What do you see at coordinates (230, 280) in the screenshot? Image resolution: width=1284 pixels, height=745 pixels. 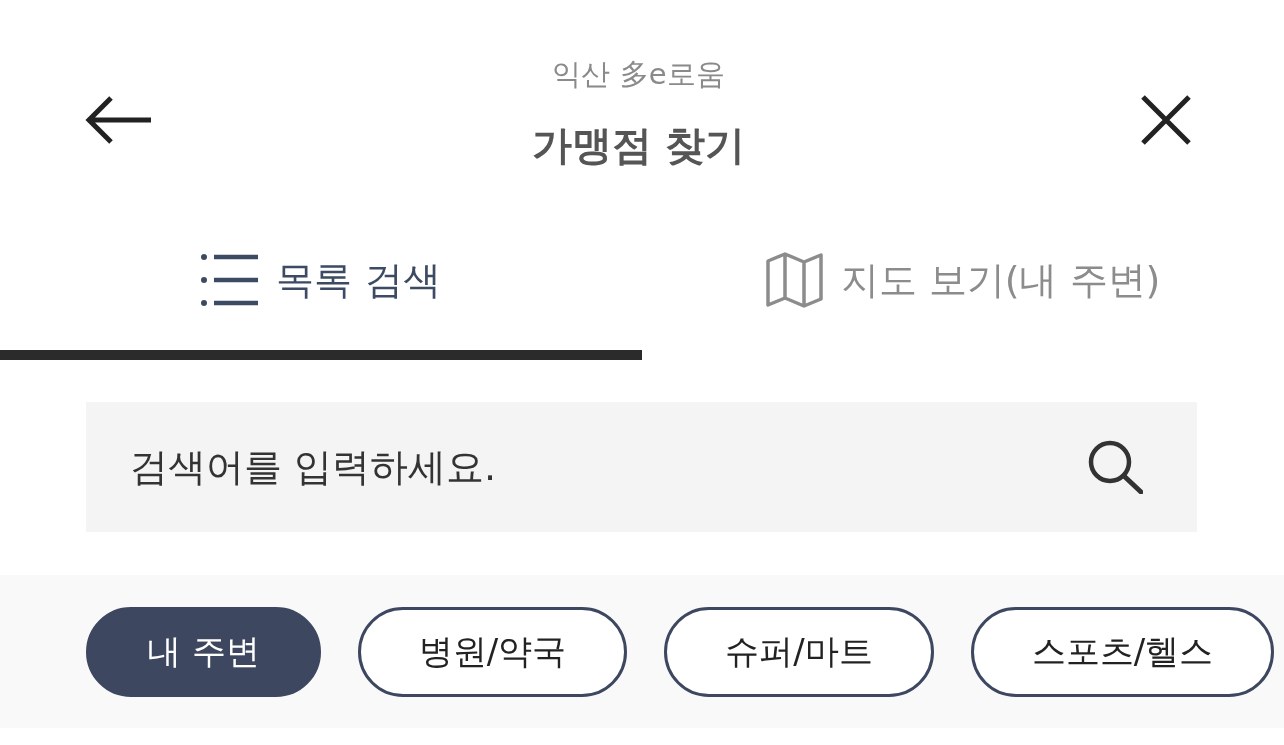 I see `list-icon` at bounding box center [230, 280].